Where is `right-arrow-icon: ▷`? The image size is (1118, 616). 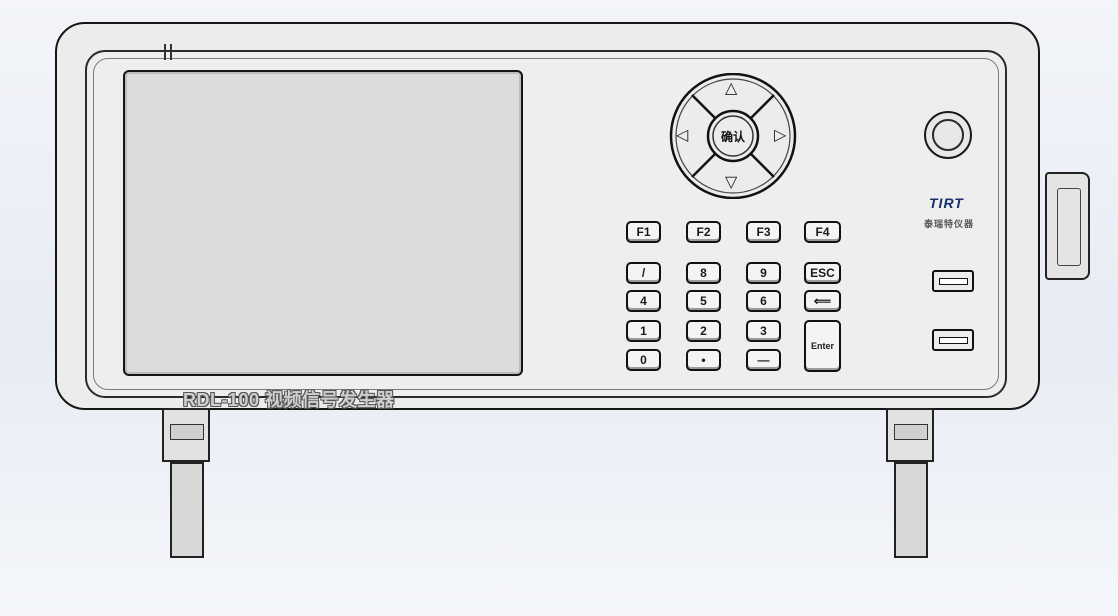 right-arrow-icon: ▷ is located at coordinates (780, 136).